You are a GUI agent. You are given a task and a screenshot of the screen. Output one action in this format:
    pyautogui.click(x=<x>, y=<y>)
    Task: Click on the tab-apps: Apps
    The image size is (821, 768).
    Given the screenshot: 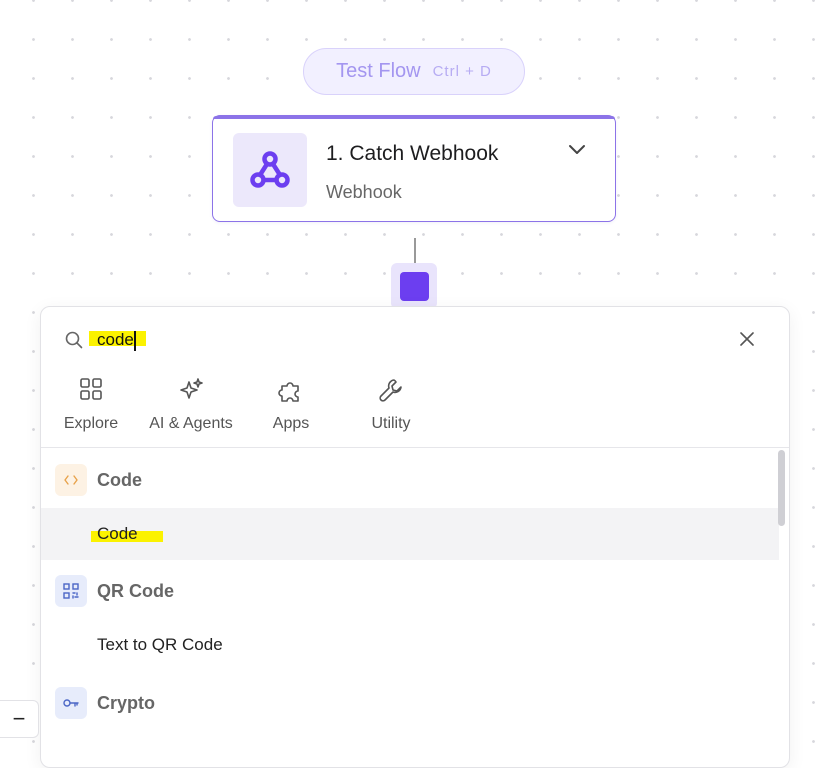 What is the action you would take?
    pyautogui.click(x=291, y=405)
    